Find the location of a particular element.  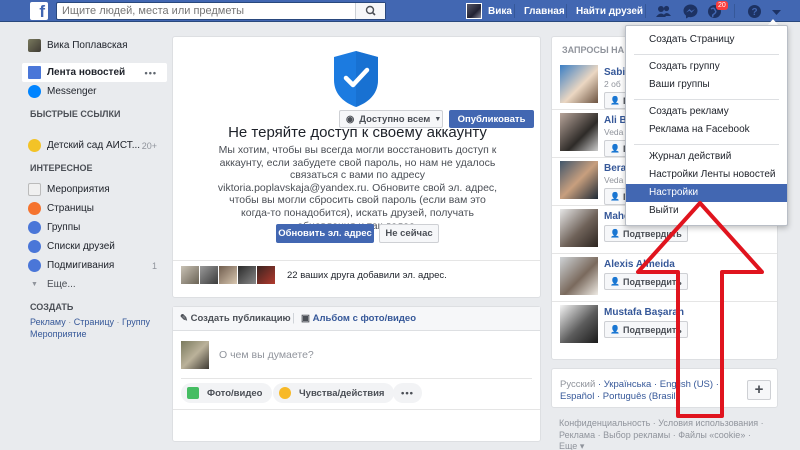

create-ad-link: Рекламу is located at coordinates (48, 322).